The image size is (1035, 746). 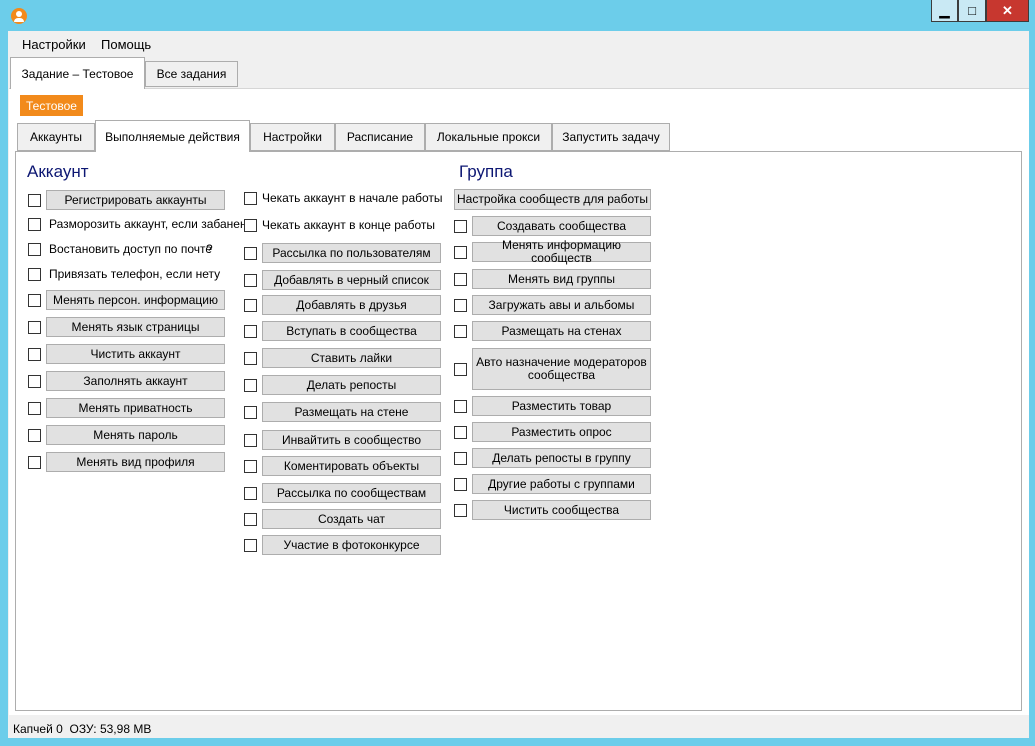 What do you see at coordinates (56, 137) in the screenshot?
I see `tab-accounts: Аккаунты` at bounding box center [56, 137].